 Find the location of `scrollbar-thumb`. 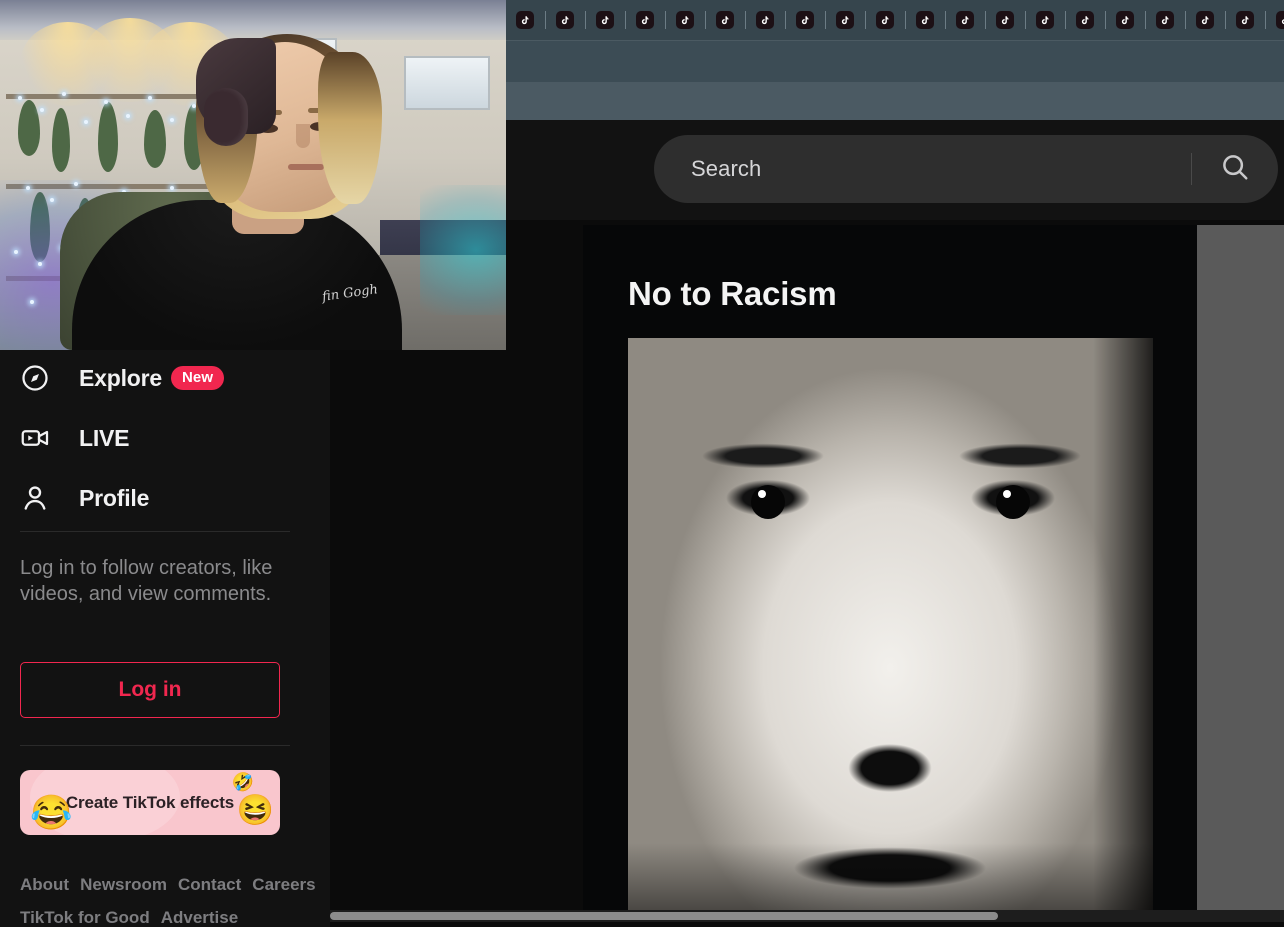

scrollbar-thumb is located at coordinates (664, 916).